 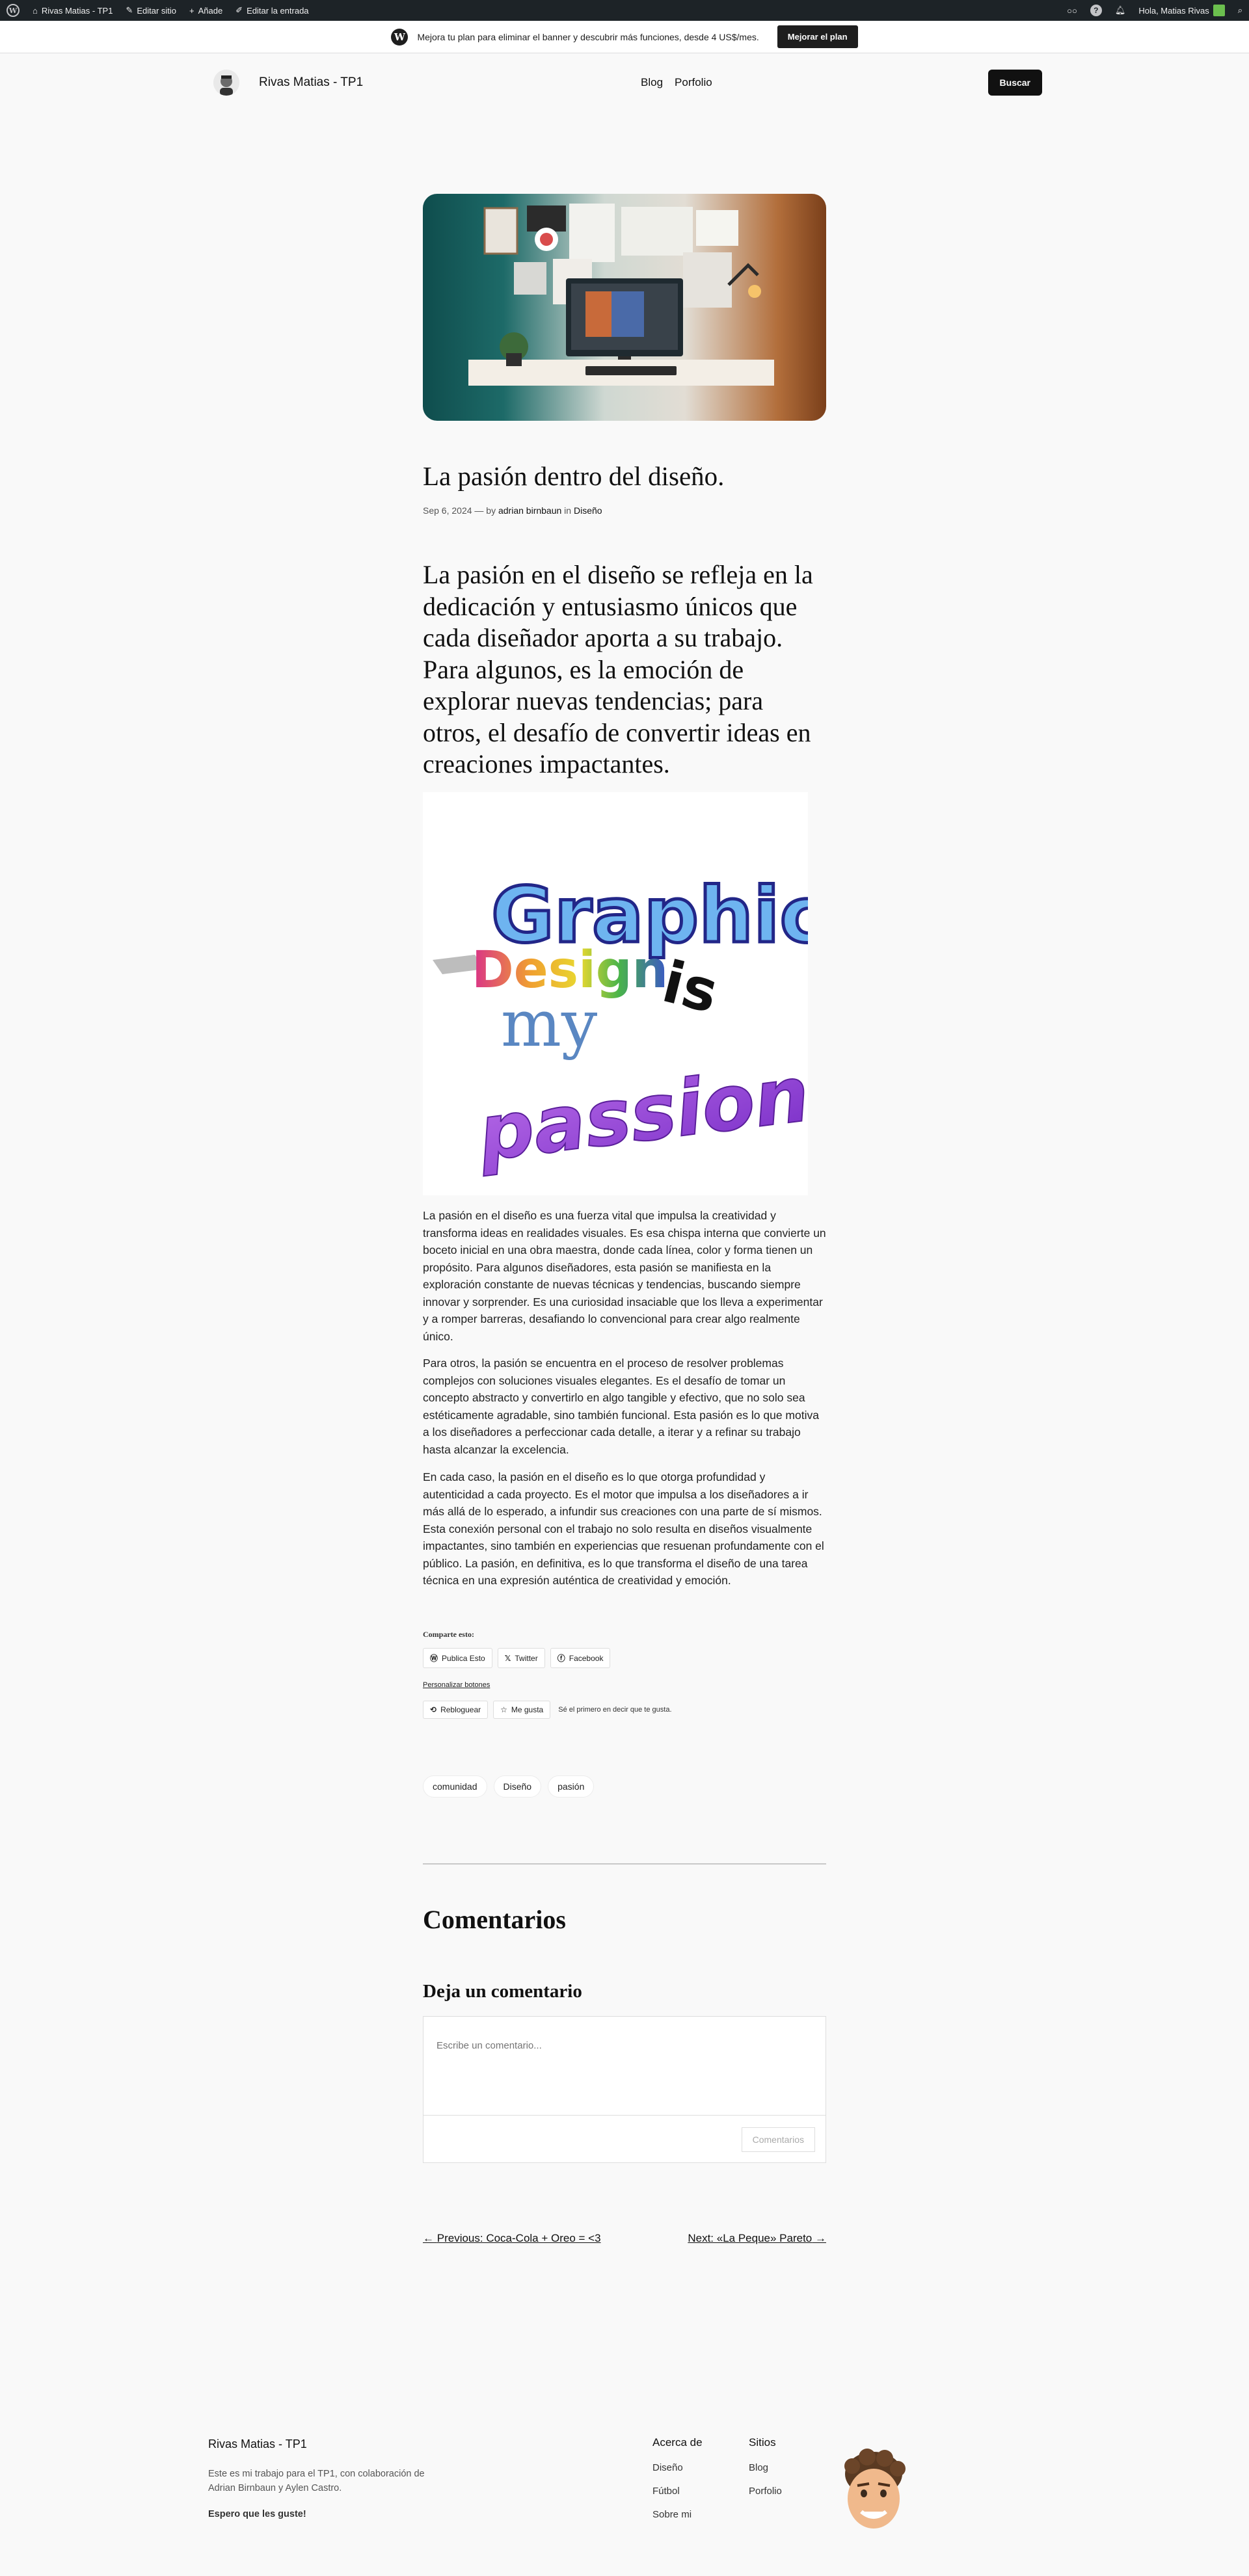 What do you see at coordinates (512, 2238) in the screenshot?
I see `previous-post-link: ← Previous: Coca-Cola + Oreo = <3` at bounding box center [512, 2238].